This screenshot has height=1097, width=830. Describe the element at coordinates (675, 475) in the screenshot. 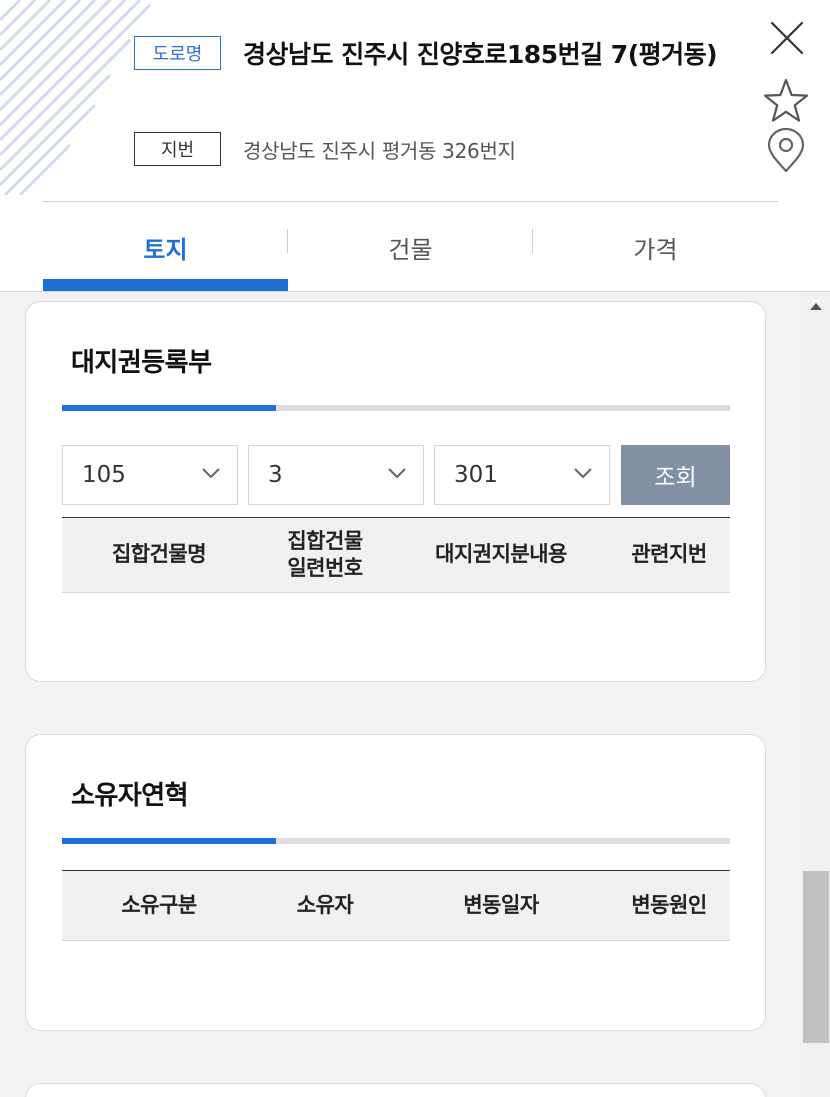

I see `query-button: 조회` at that location.